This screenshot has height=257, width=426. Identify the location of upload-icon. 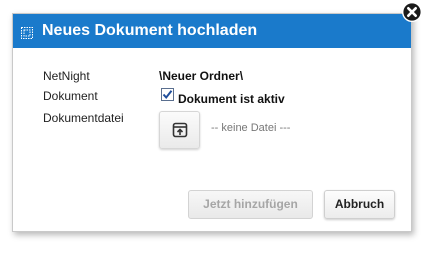
(180, 130).